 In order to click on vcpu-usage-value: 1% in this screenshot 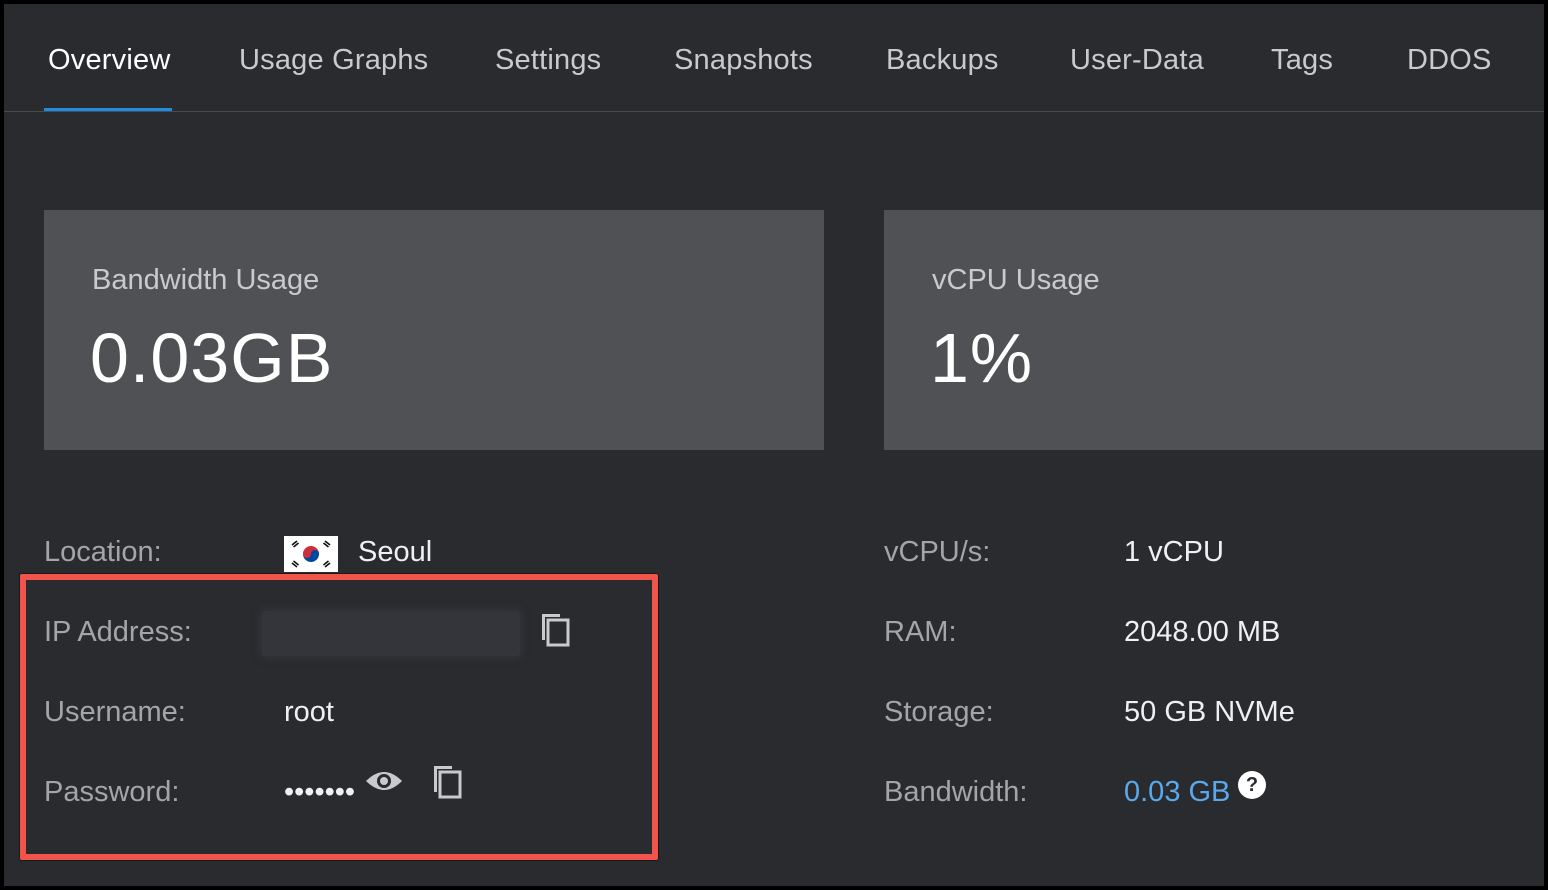, I will do `click(982, 358)`.